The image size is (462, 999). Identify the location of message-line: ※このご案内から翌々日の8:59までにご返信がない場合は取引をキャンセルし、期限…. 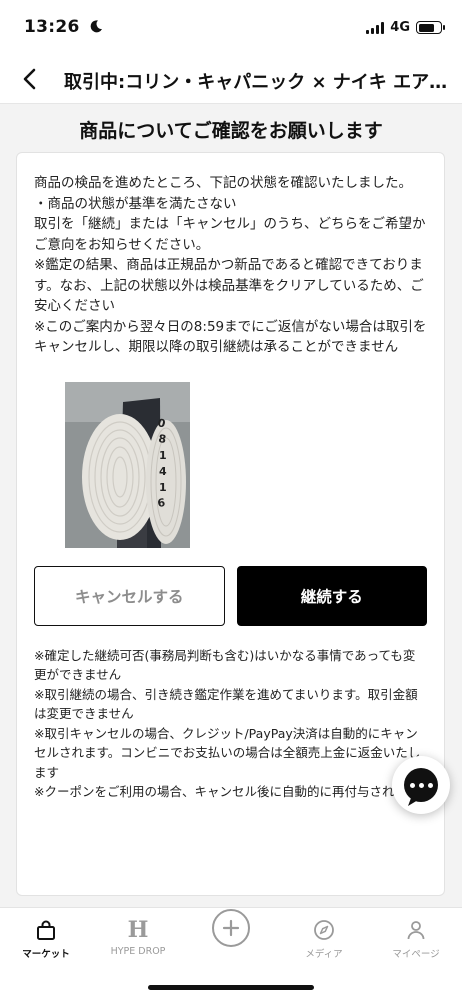
(230, 337).